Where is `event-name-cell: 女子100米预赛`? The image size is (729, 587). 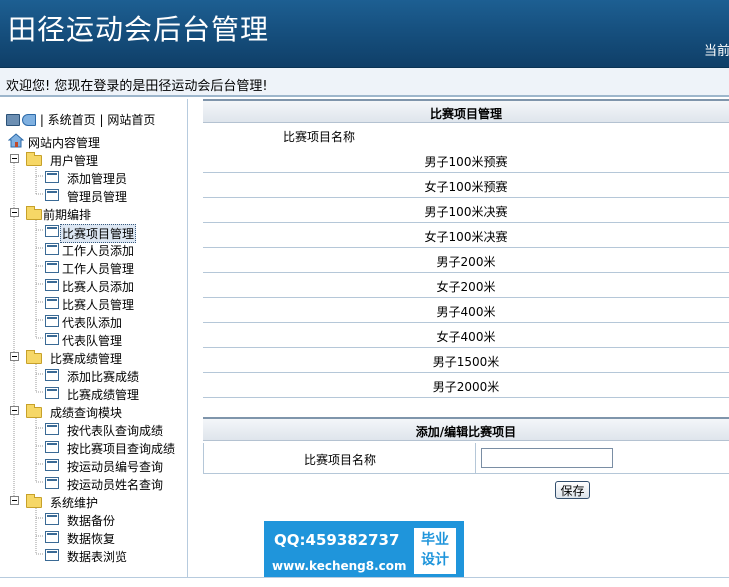 event-name-cell: 女子100米预赛 is located at coordinates (466, 187).